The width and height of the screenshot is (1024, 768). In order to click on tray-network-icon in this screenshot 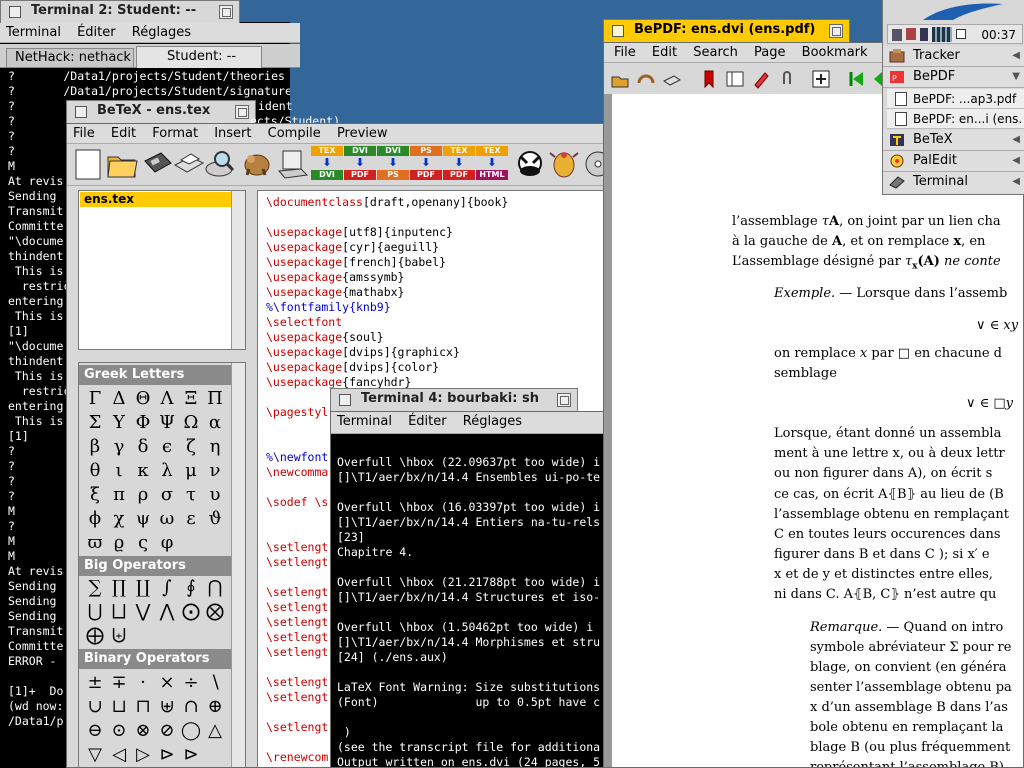, I will do `click(897, 35)`.